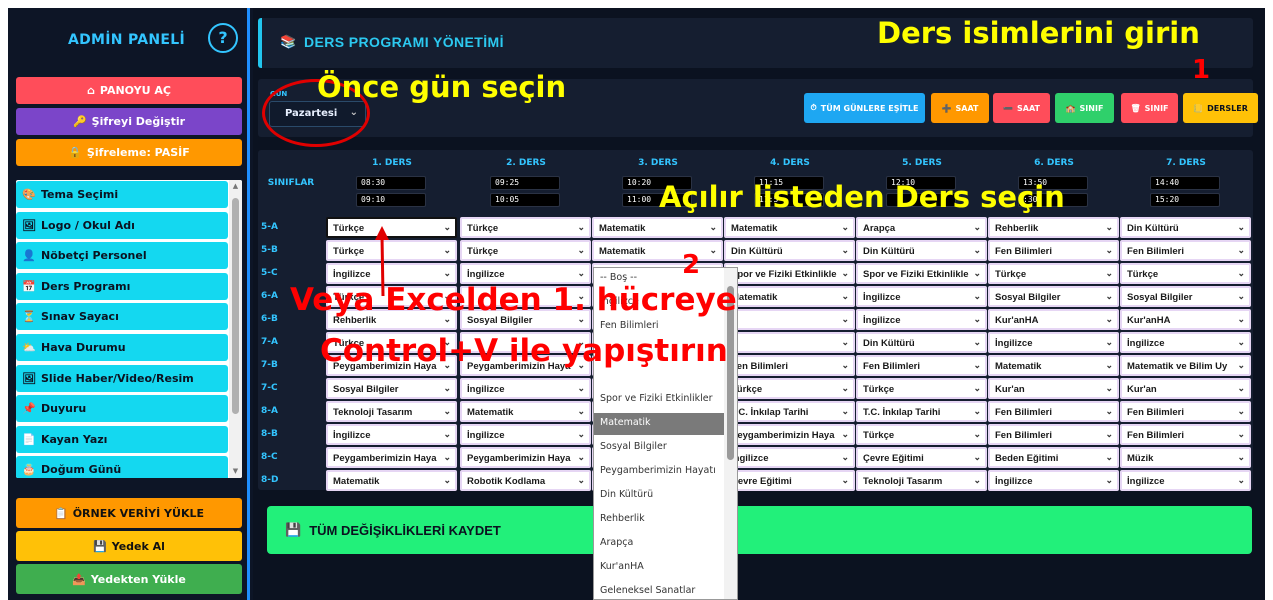  I want to click on sidebar-item-dogum-gunu: 🎂 Doğum Günü, so click(122, 467).